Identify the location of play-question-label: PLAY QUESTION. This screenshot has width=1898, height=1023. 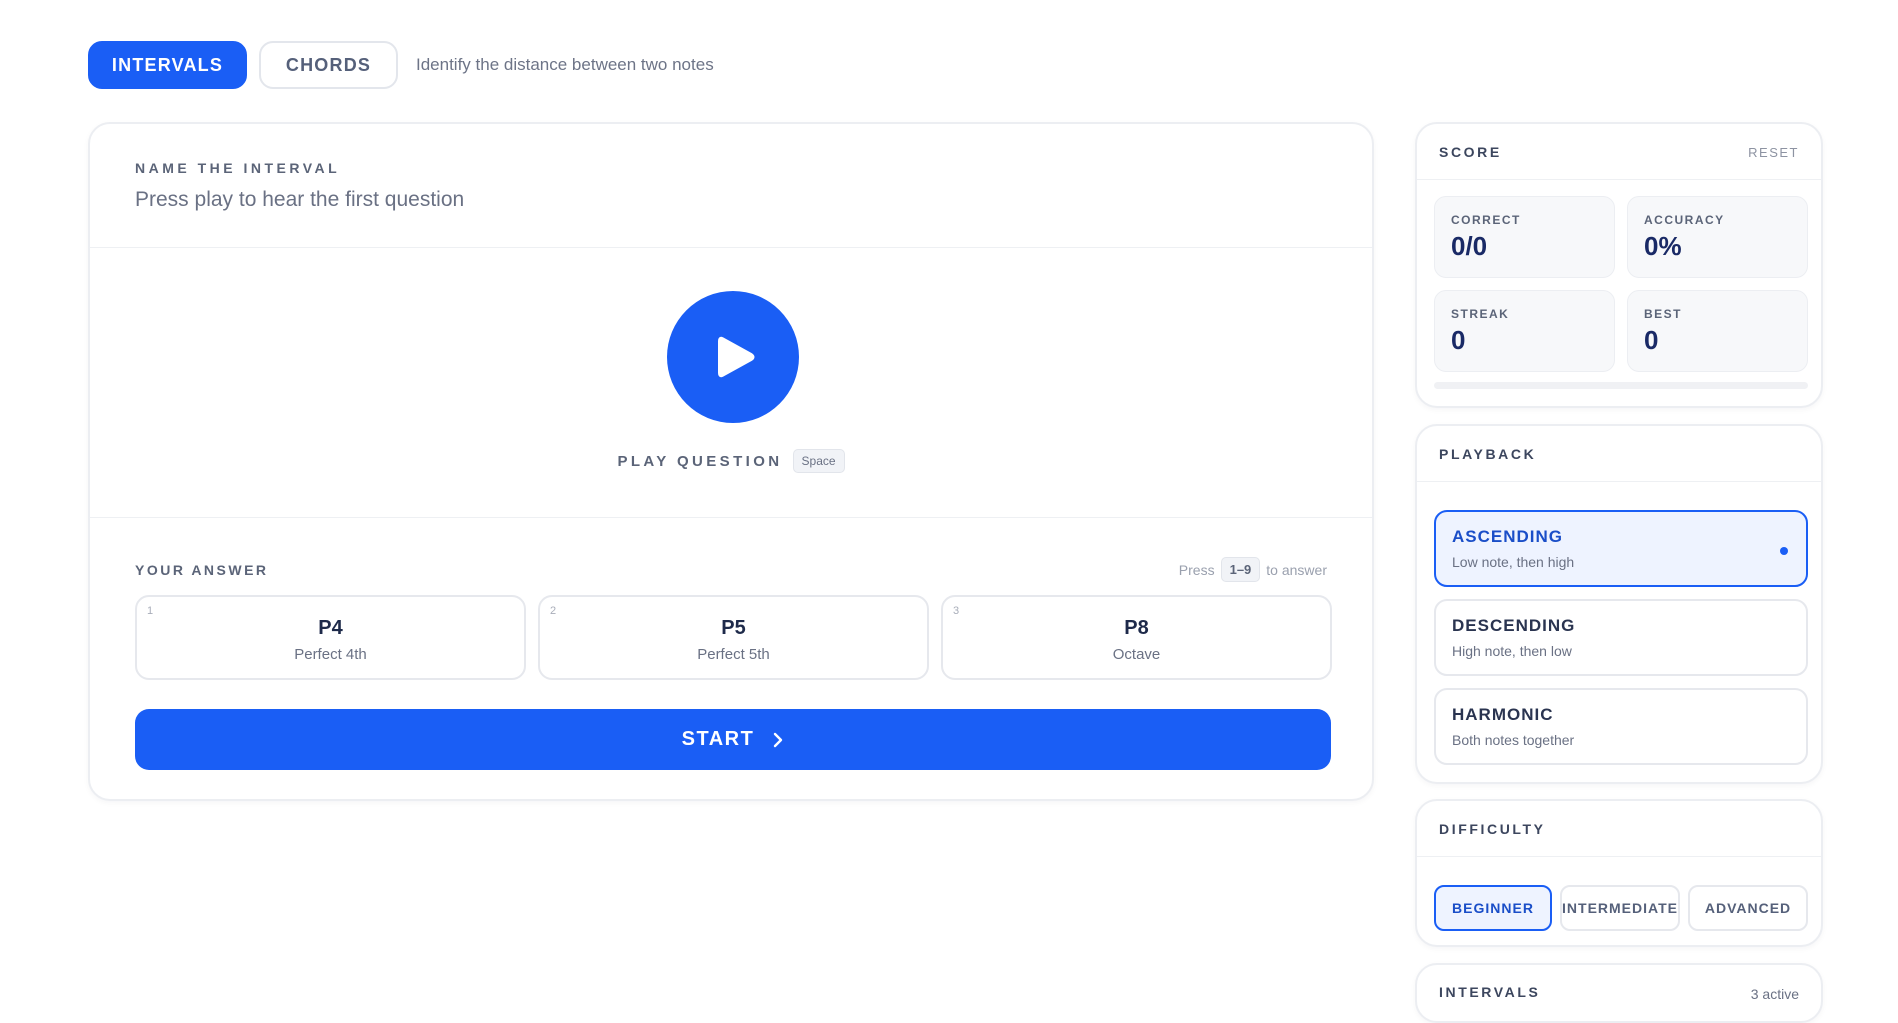
(700, 461).